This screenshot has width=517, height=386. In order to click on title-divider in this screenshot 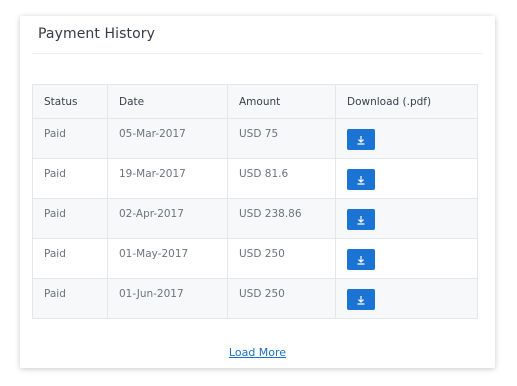, I will do `click(257, 53)`.